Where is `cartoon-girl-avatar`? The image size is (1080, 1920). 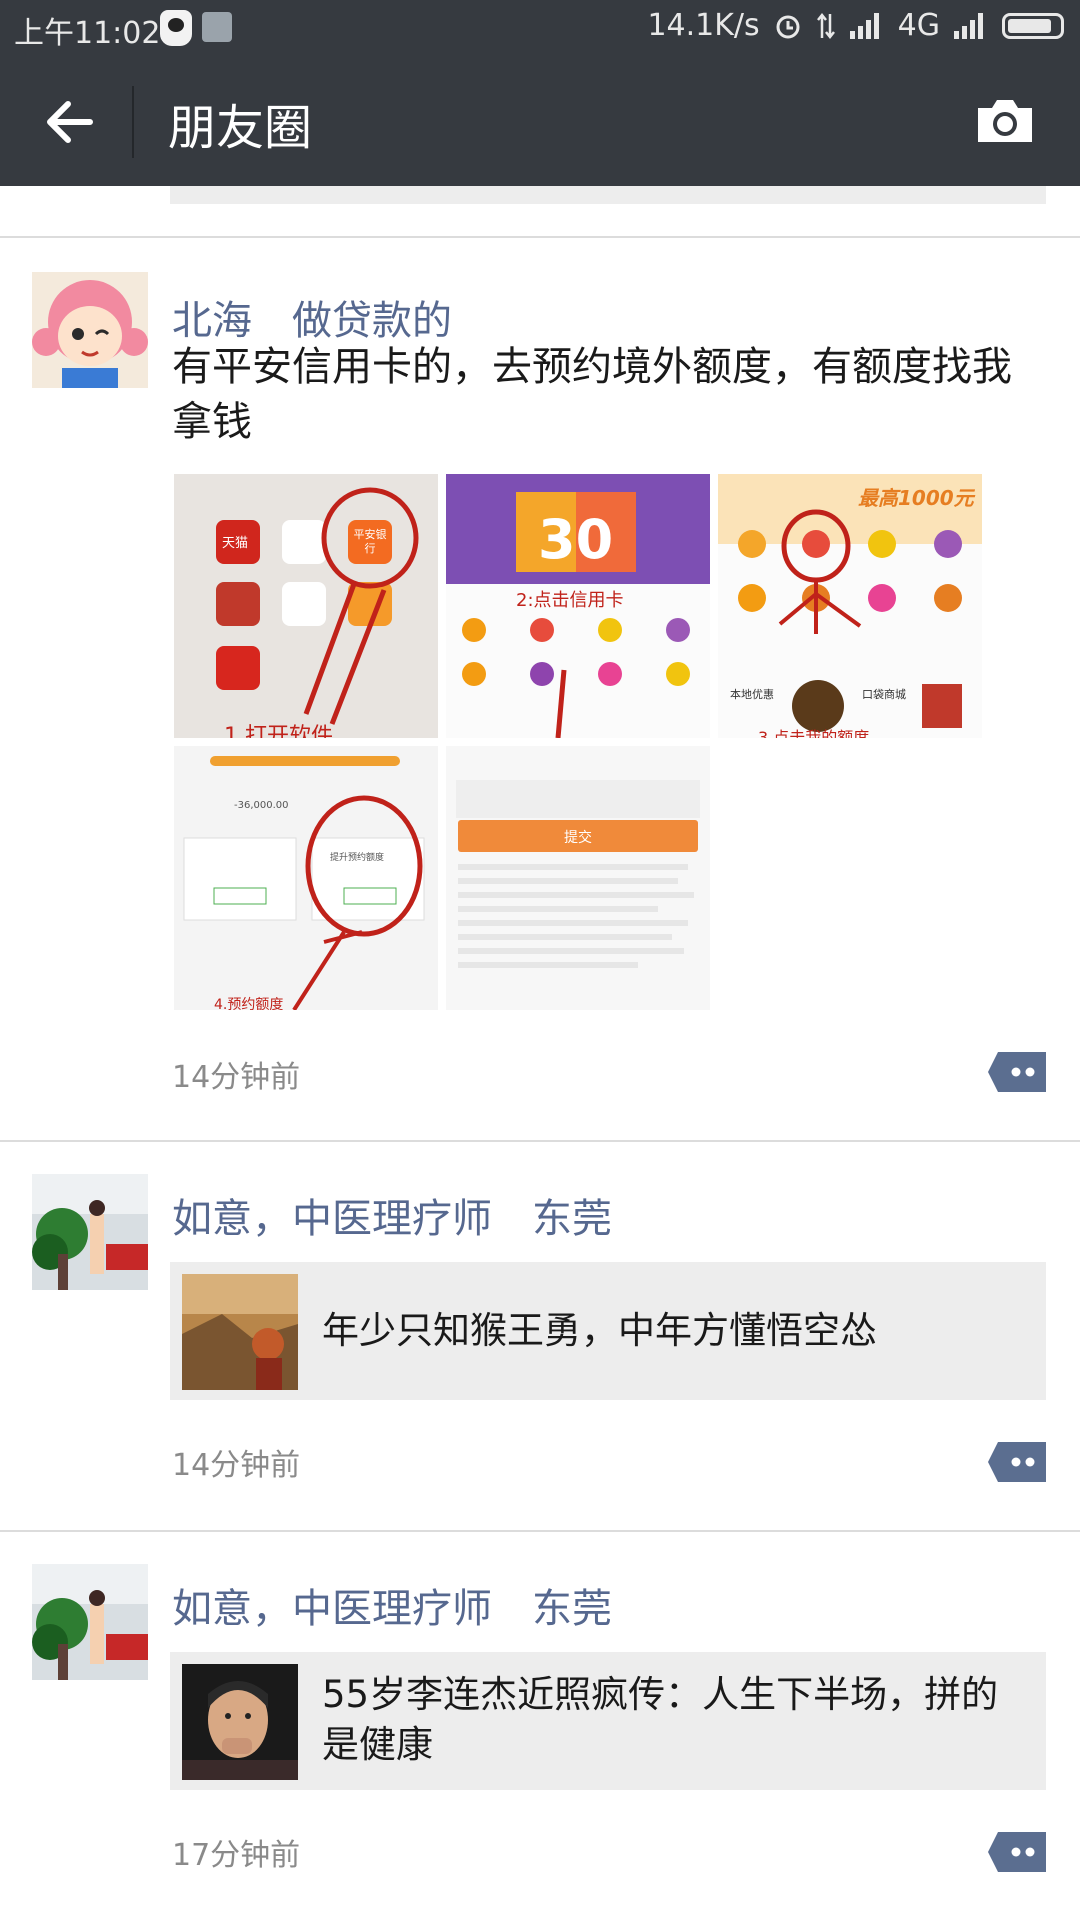 cartoon-girl-avatar is located at coordinates (90, 330).